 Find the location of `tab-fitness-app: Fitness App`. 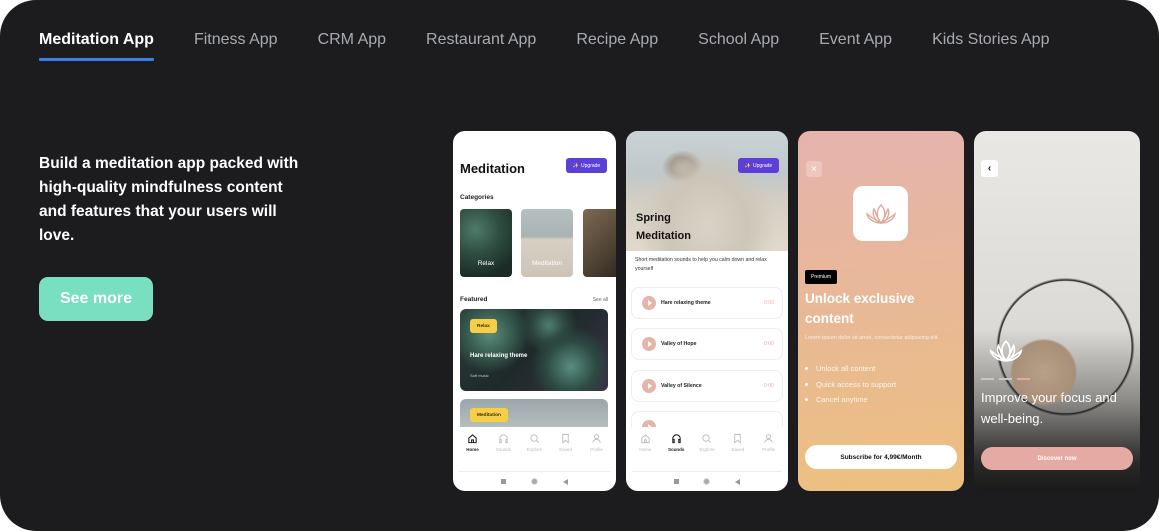

tab-fitness-app: Fitness App is located at coordinates (236, 40).